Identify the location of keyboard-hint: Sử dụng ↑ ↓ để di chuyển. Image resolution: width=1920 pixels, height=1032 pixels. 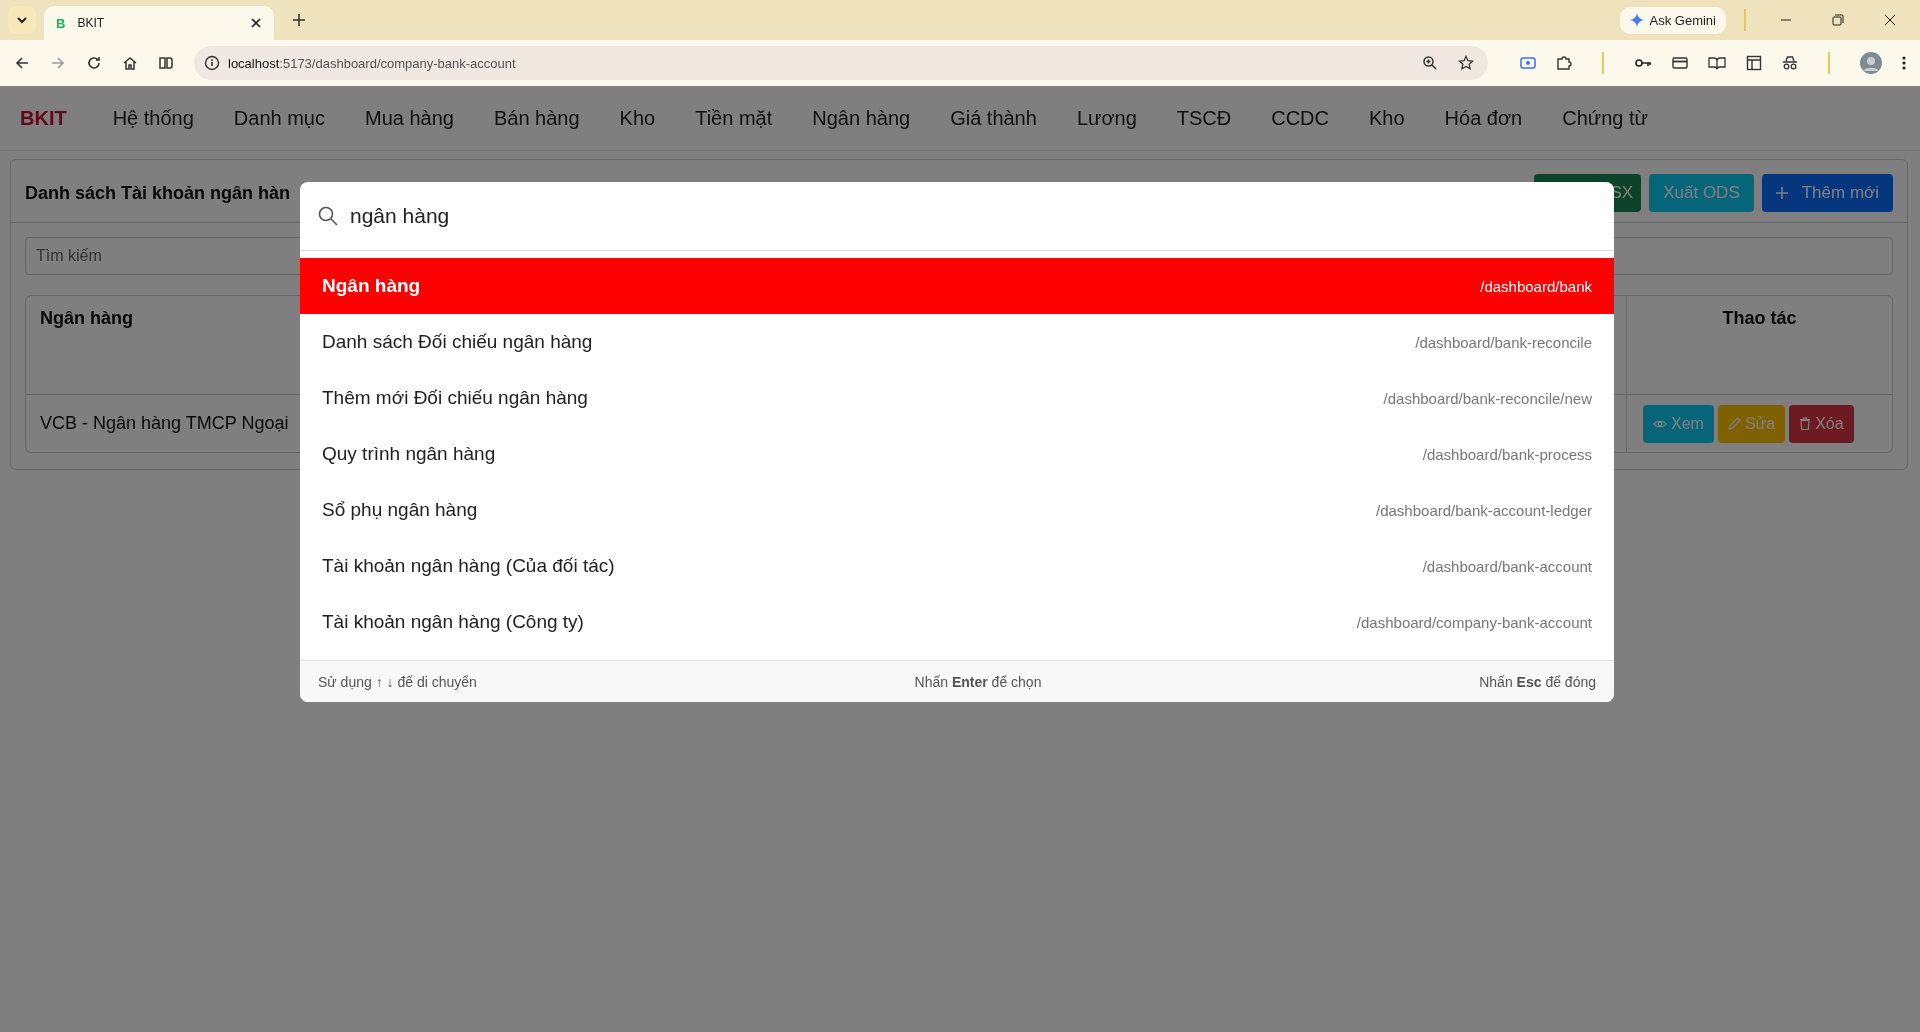
(397, 681).